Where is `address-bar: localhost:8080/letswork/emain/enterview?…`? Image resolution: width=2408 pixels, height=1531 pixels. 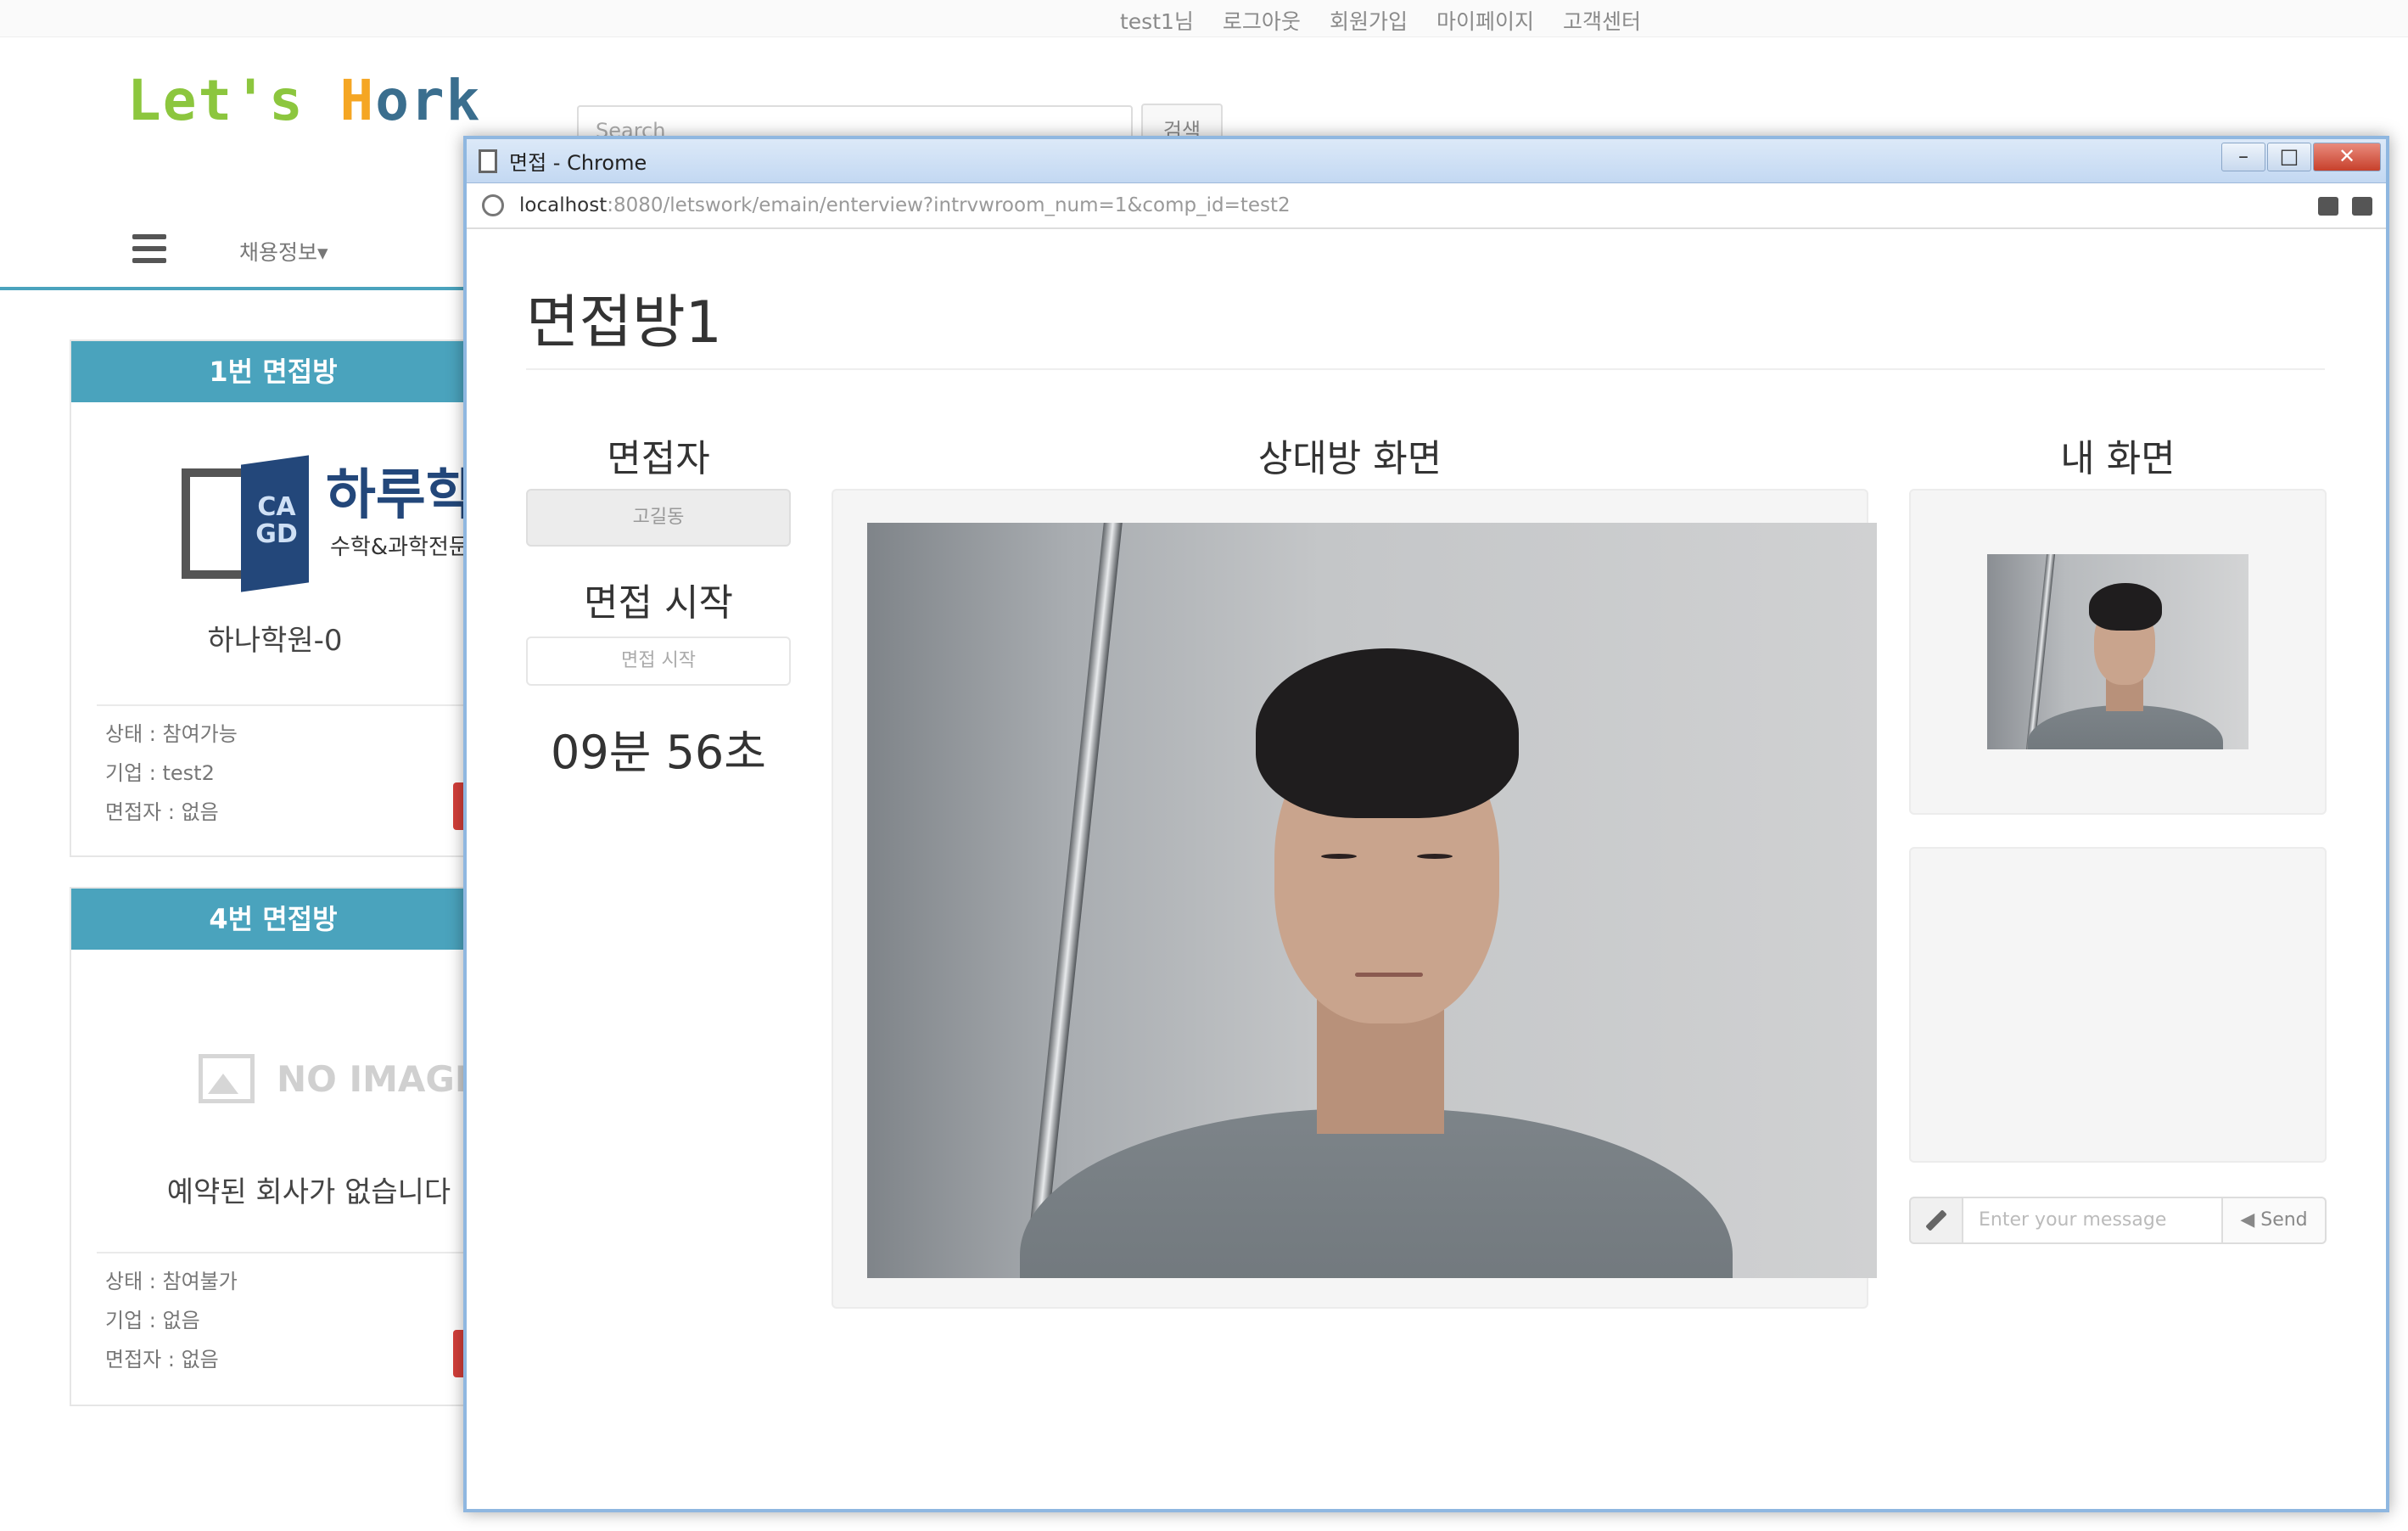 address-bar: localhost:8080/letswork/emain/enterview?… is located at coordinates (1426, 206).